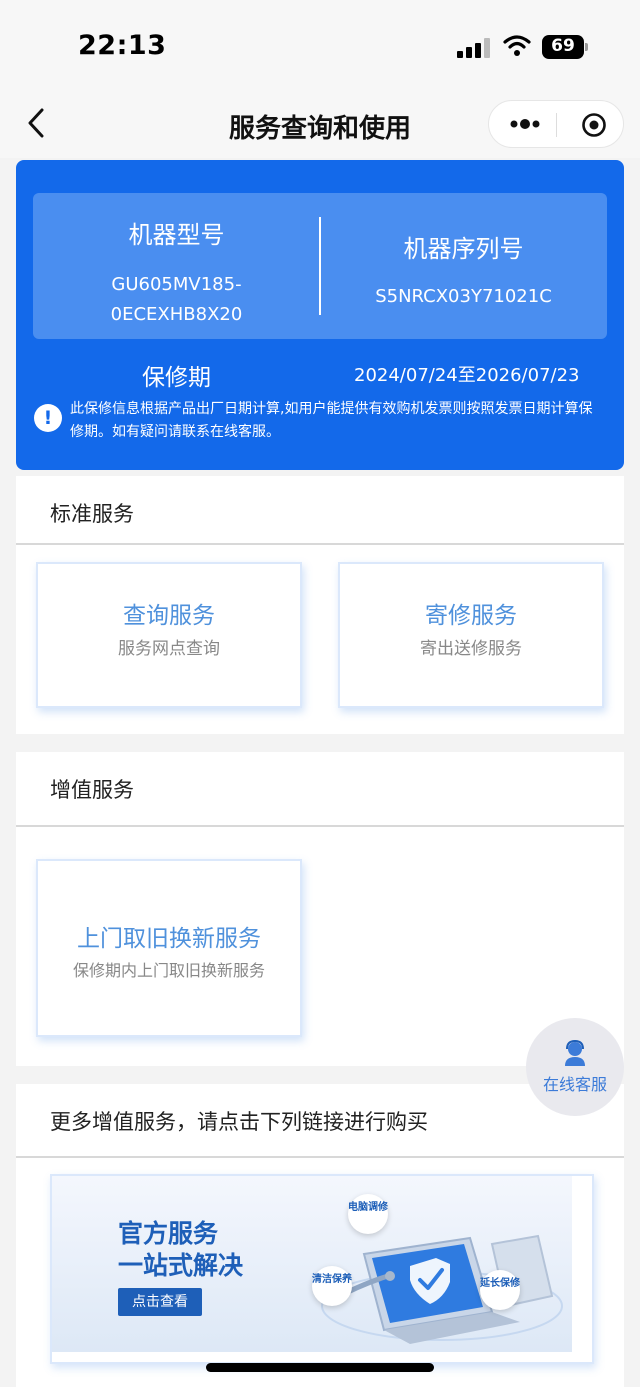 This screenshot has height=1387, width=640. What do you see at coordinates (368, 1214) in the screenshot?
I see `laptop-repair-tag: 电脑调修` at bounding box center [368, 1214].